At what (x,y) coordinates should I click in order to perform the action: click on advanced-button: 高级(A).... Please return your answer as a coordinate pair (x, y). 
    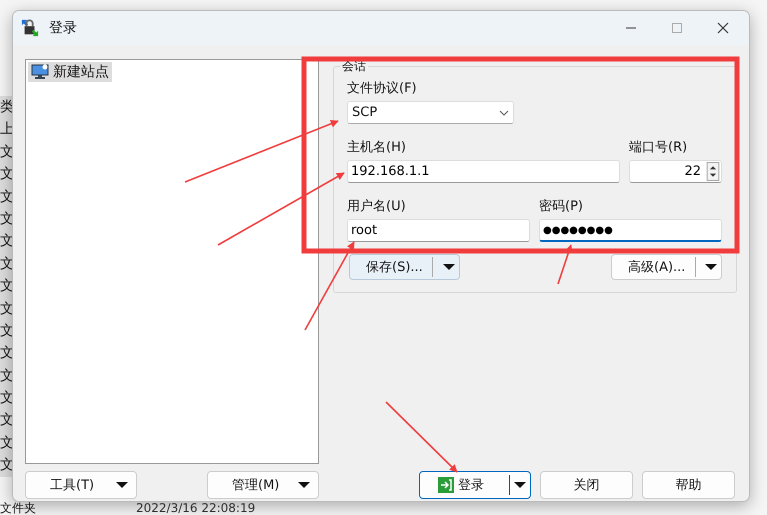
    Looking at the image, I should click on (666, 267).